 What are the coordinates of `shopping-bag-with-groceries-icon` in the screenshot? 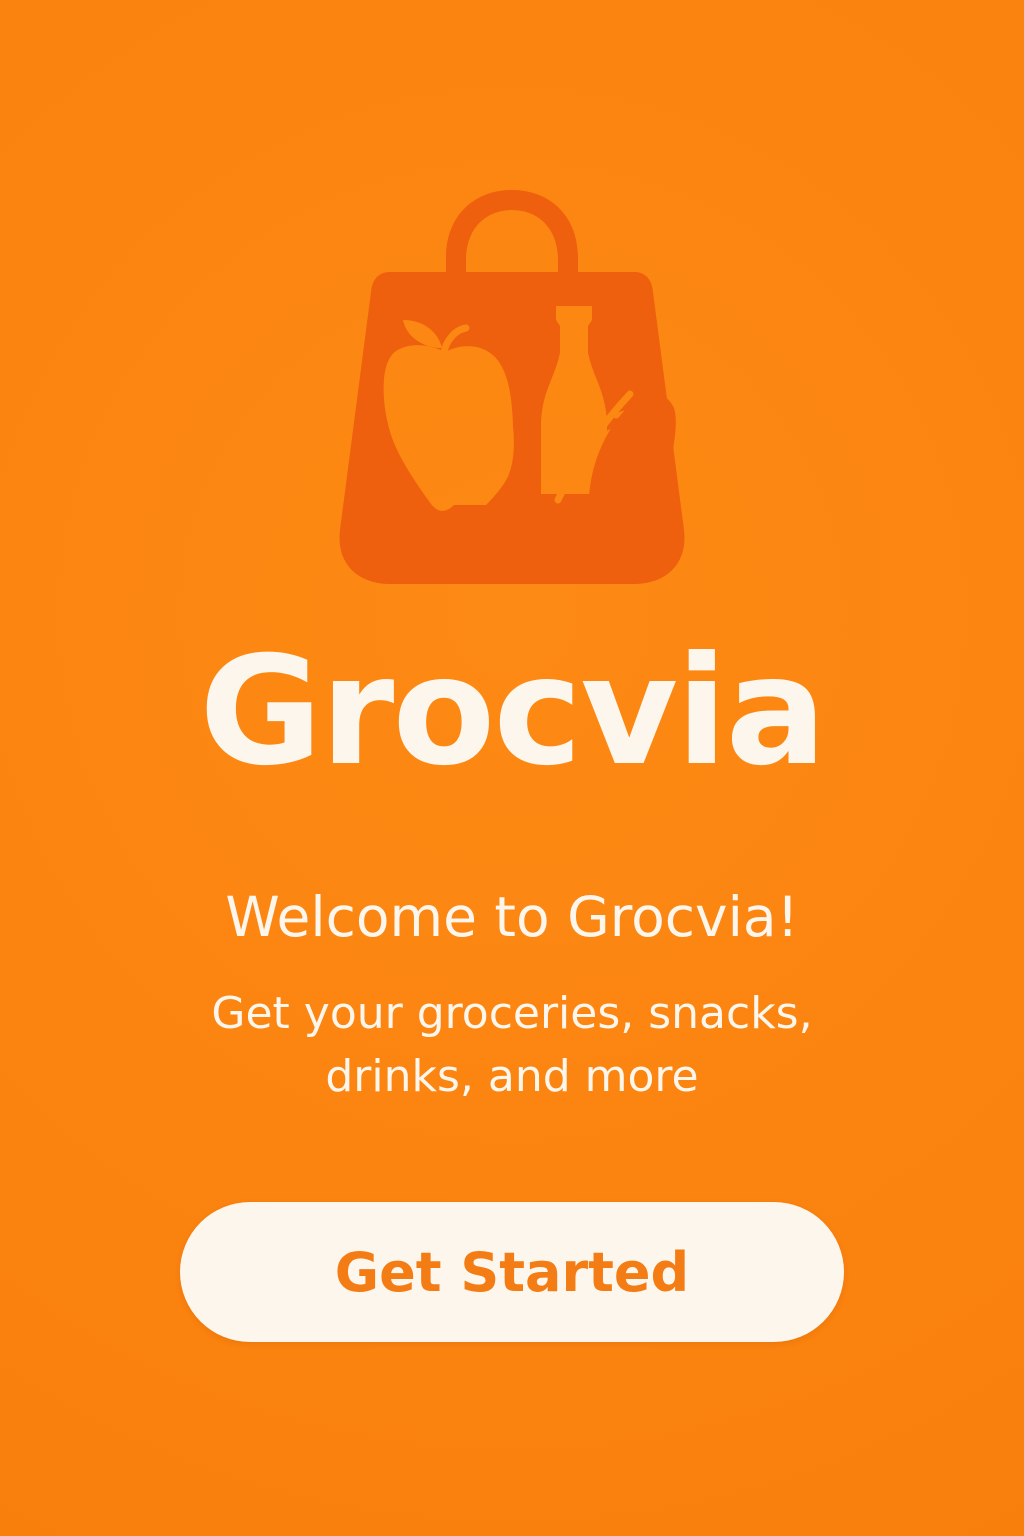 It's located at (512, 387).